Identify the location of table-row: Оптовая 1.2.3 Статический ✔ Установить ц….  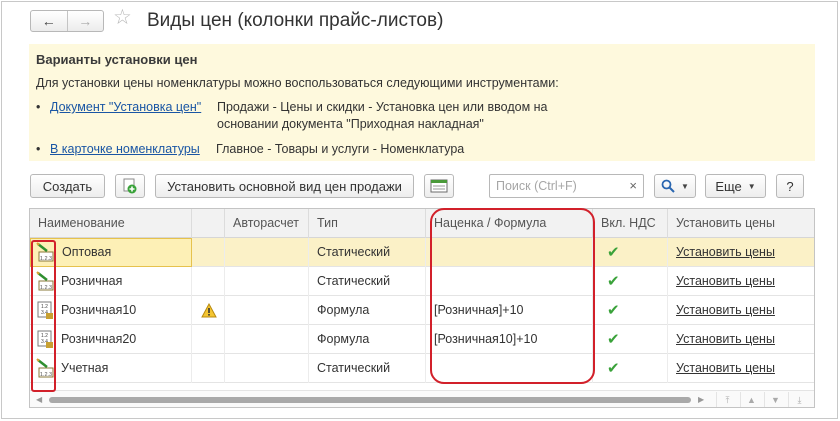
(422, 252).